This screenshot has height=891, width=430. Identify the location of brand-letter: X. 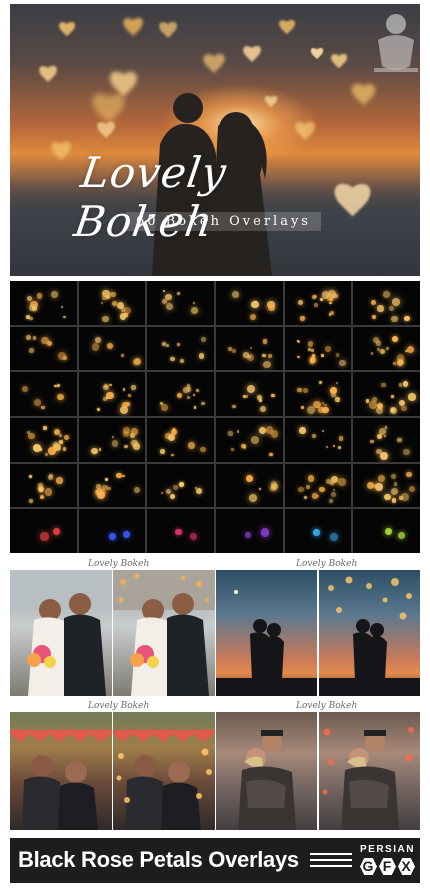
(406, 866).